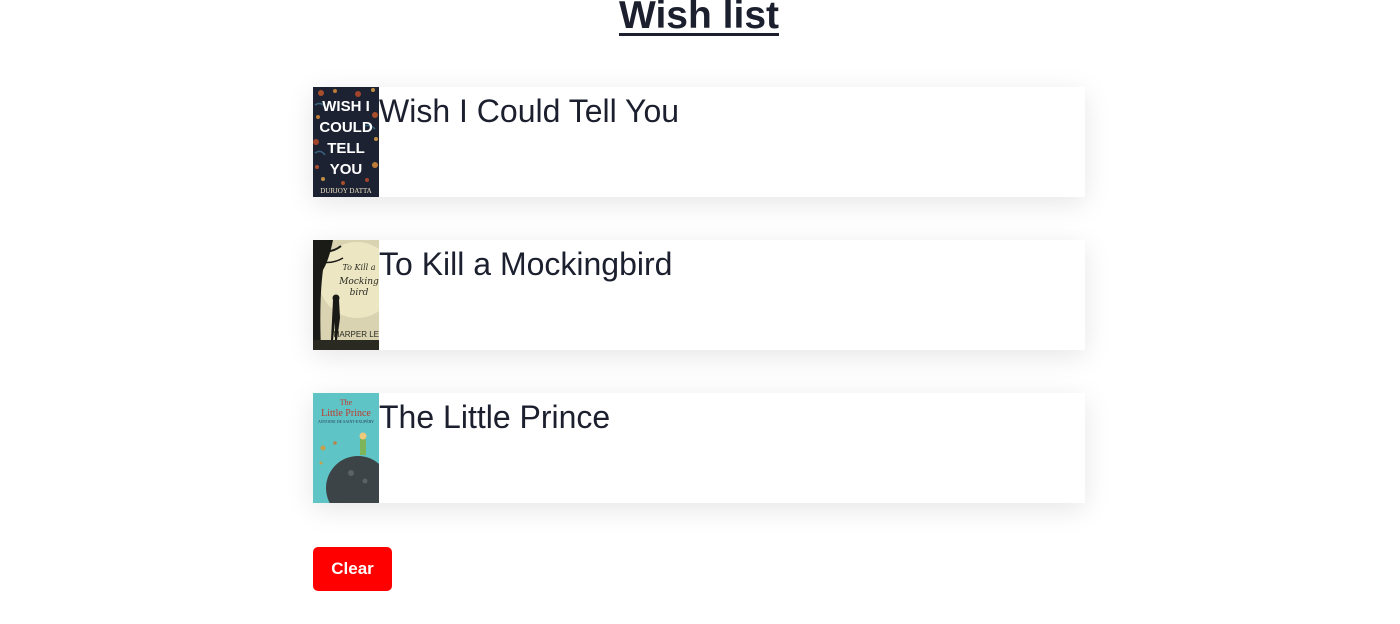  Describe the element at coordinates (346, 295) in the screenshot. I see `book-cover-image: To Kill a Mocking bird HARPER LEE` at that location.